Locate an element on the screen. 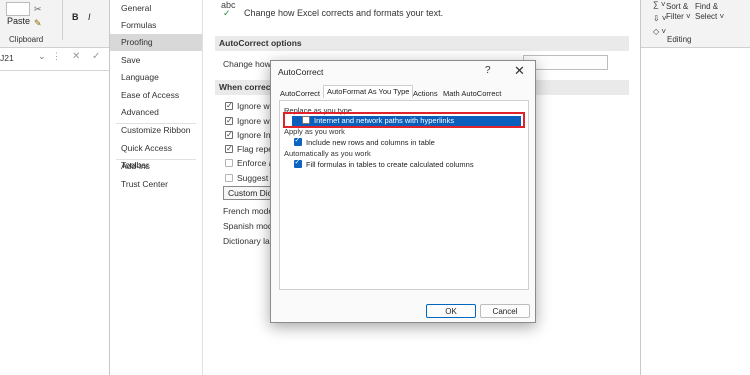 This screenshot has height=375, width=750. french-modes-label: French mode is located at coordinates (248, 211).